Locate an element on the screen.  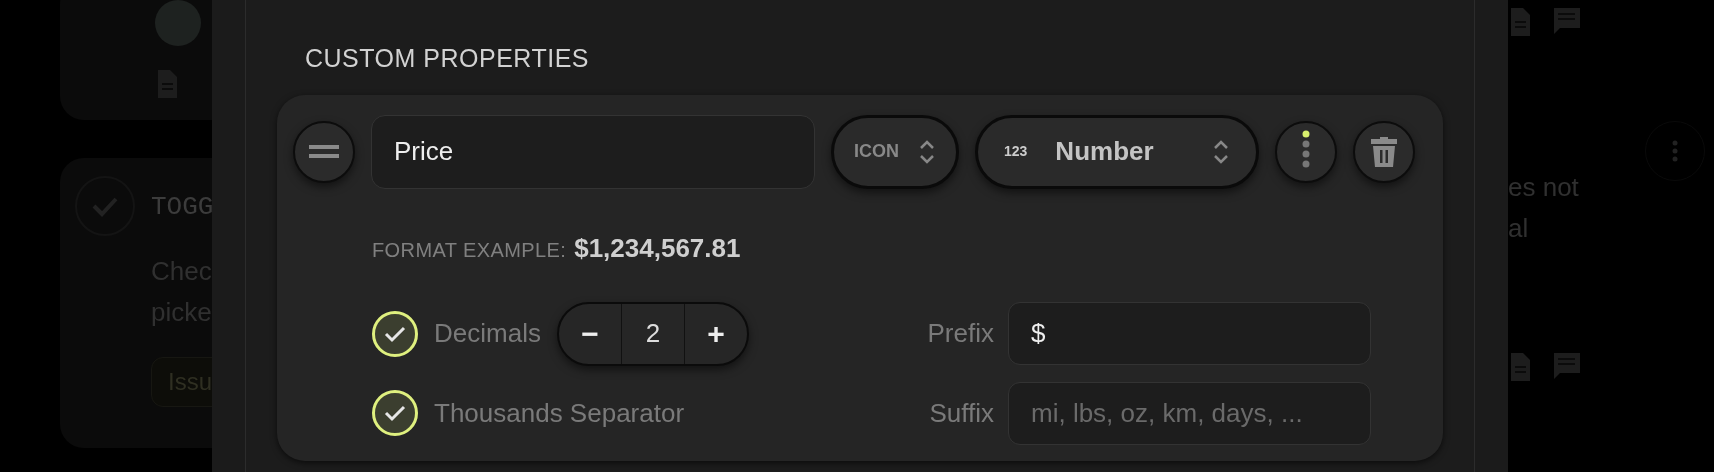
option-label: Thousands Separator is located at coordinates (559, 413).